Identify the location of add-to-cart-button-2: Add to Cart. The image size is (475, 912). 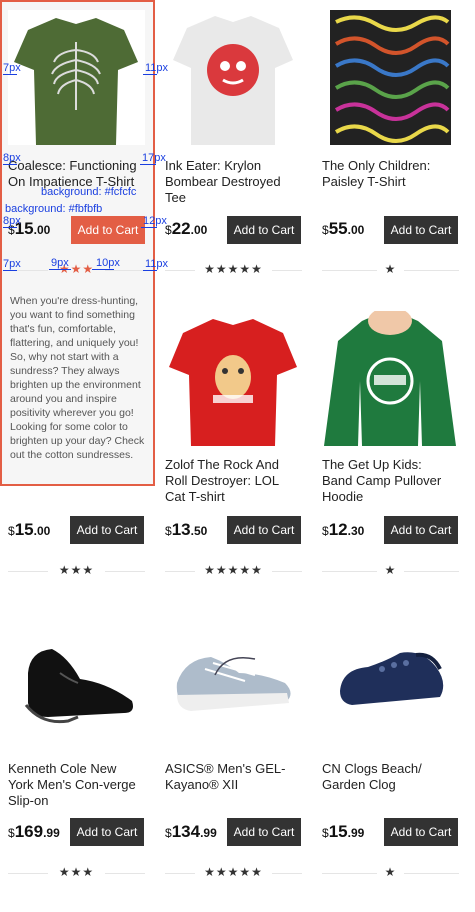
(264, 230).